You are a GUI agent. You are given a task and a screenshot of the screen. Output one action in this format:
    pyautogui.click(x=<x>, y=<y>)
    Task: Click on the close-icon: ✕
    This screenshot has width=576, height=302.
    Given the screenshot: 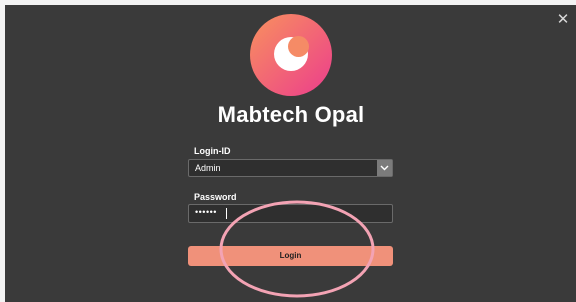 What is the action you would take?
    pyautogui.click(x=563, y=19)
    